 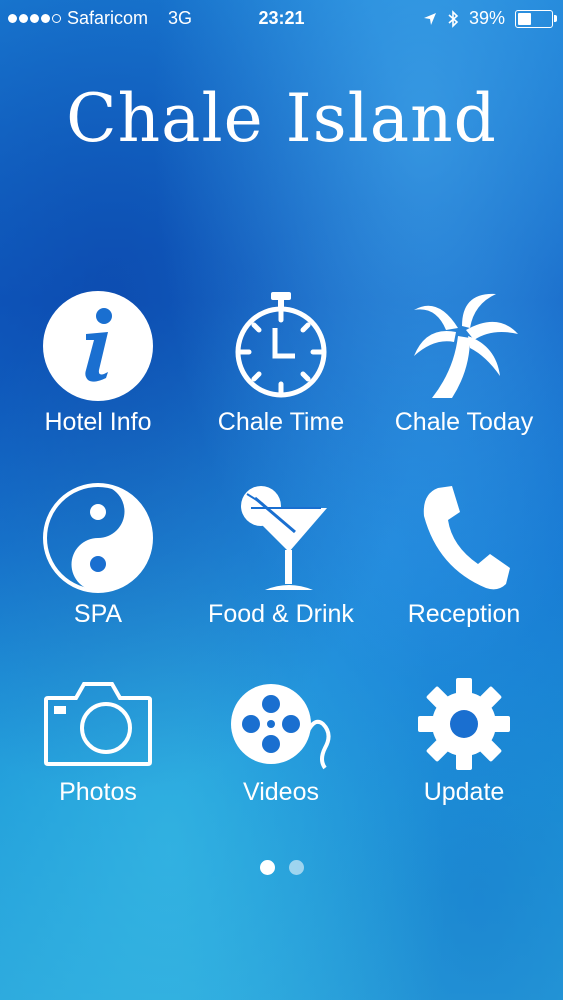 I want to click on yin-yang-icon, so click(x=98, y=538).